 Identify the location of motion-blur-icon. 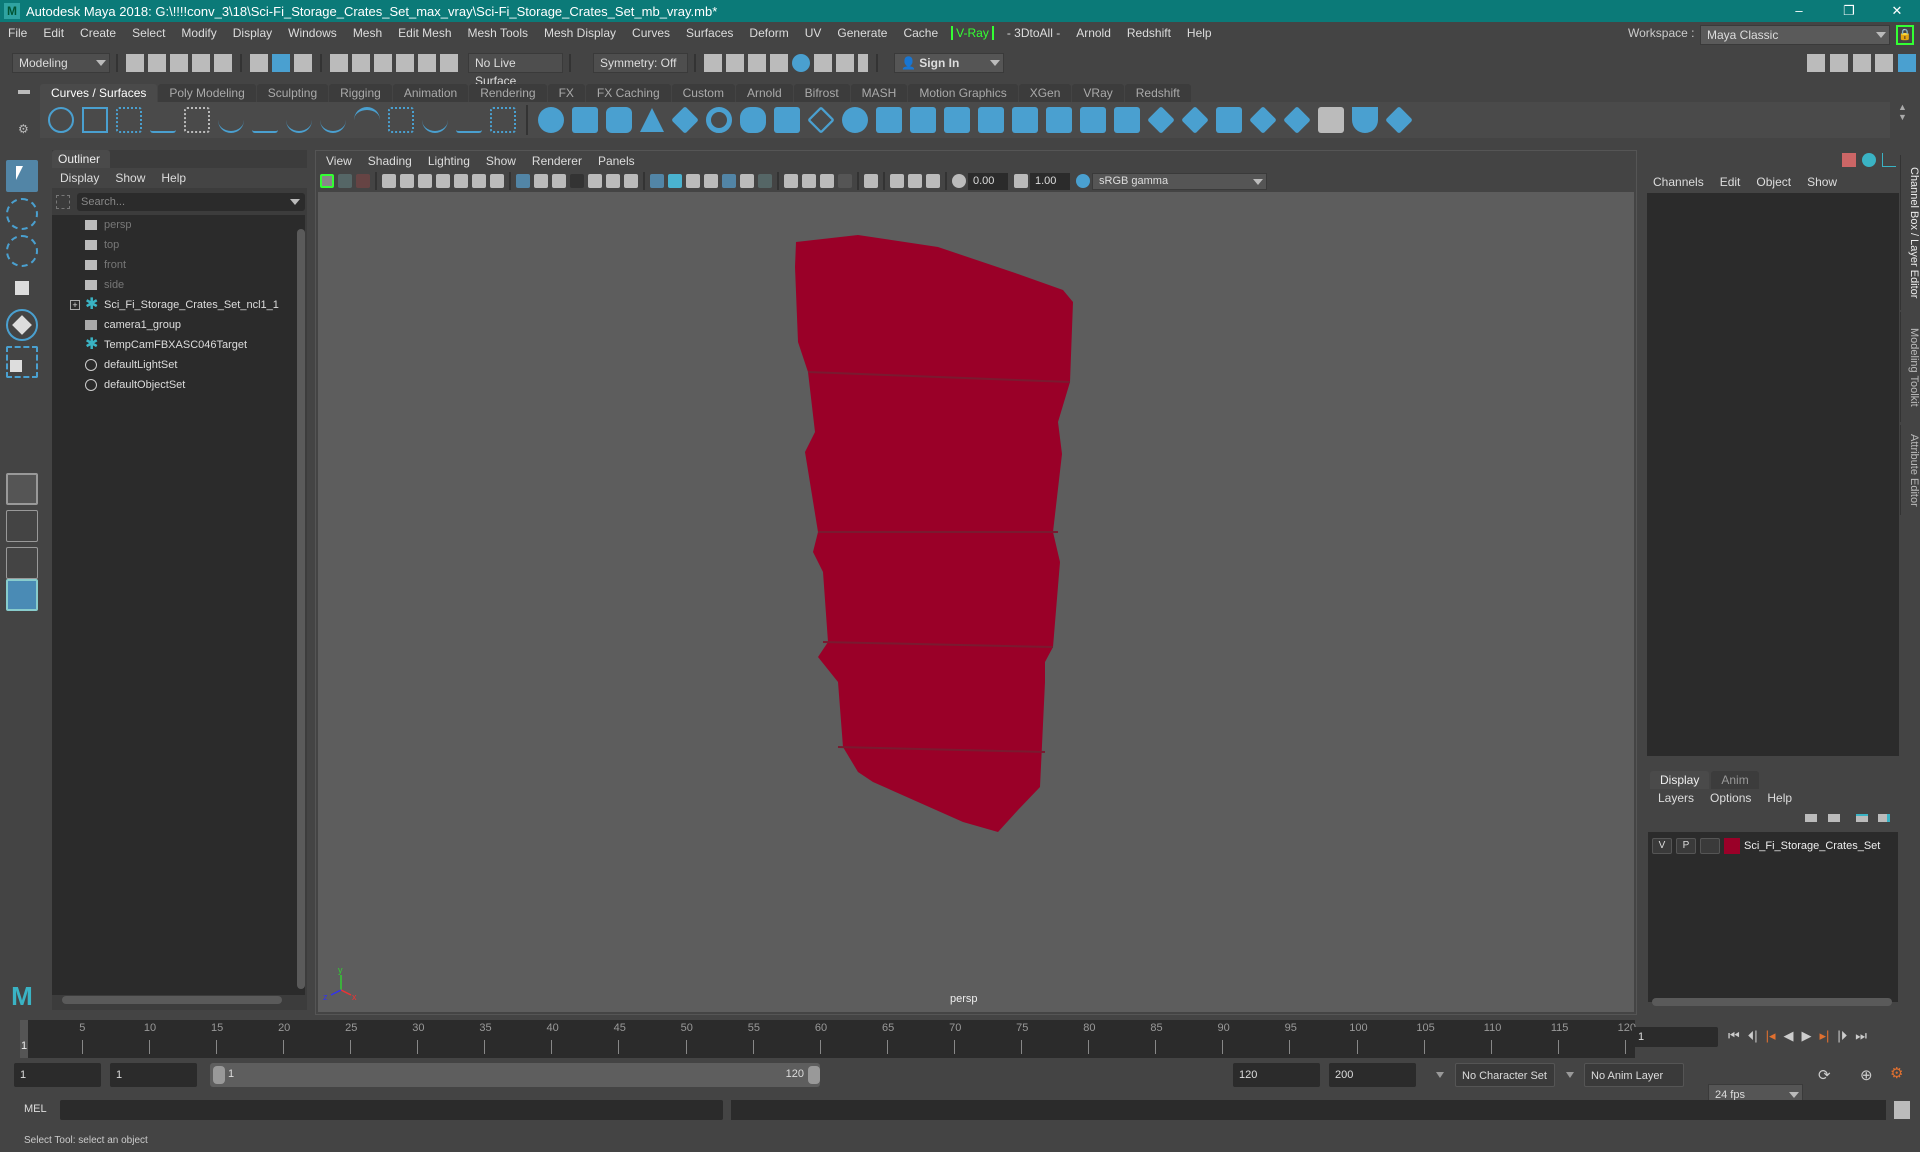
(809, 181).